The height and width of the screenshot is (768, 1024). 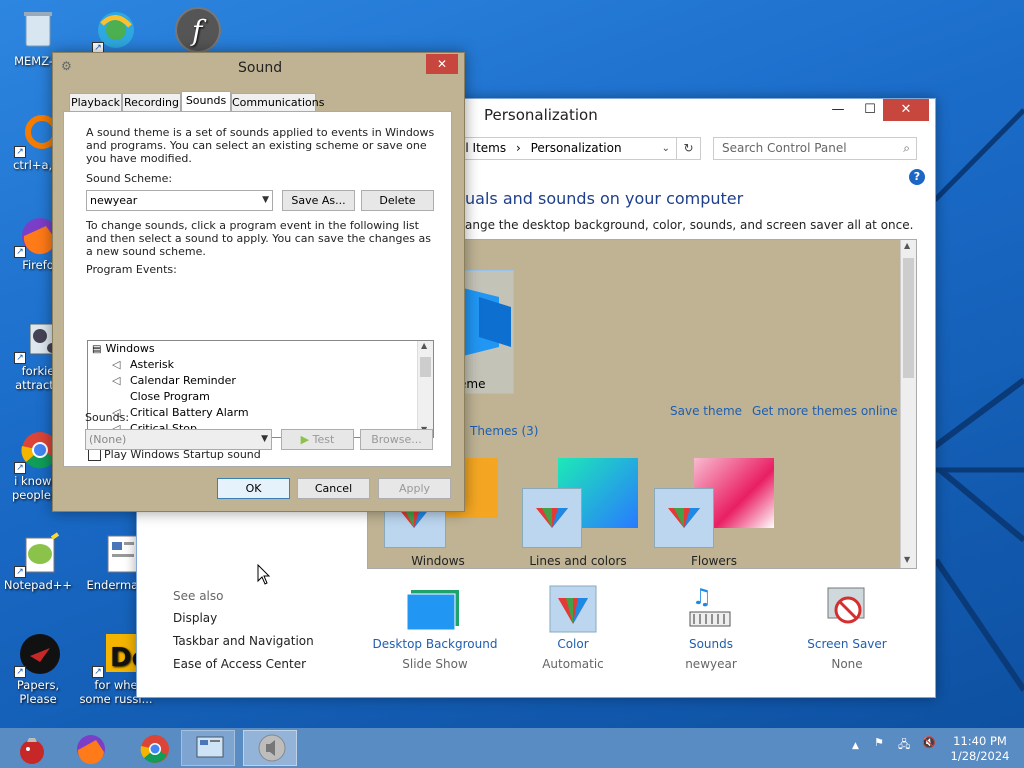 I want to click on refresh-button: ↻, so click(x=689, y=148).